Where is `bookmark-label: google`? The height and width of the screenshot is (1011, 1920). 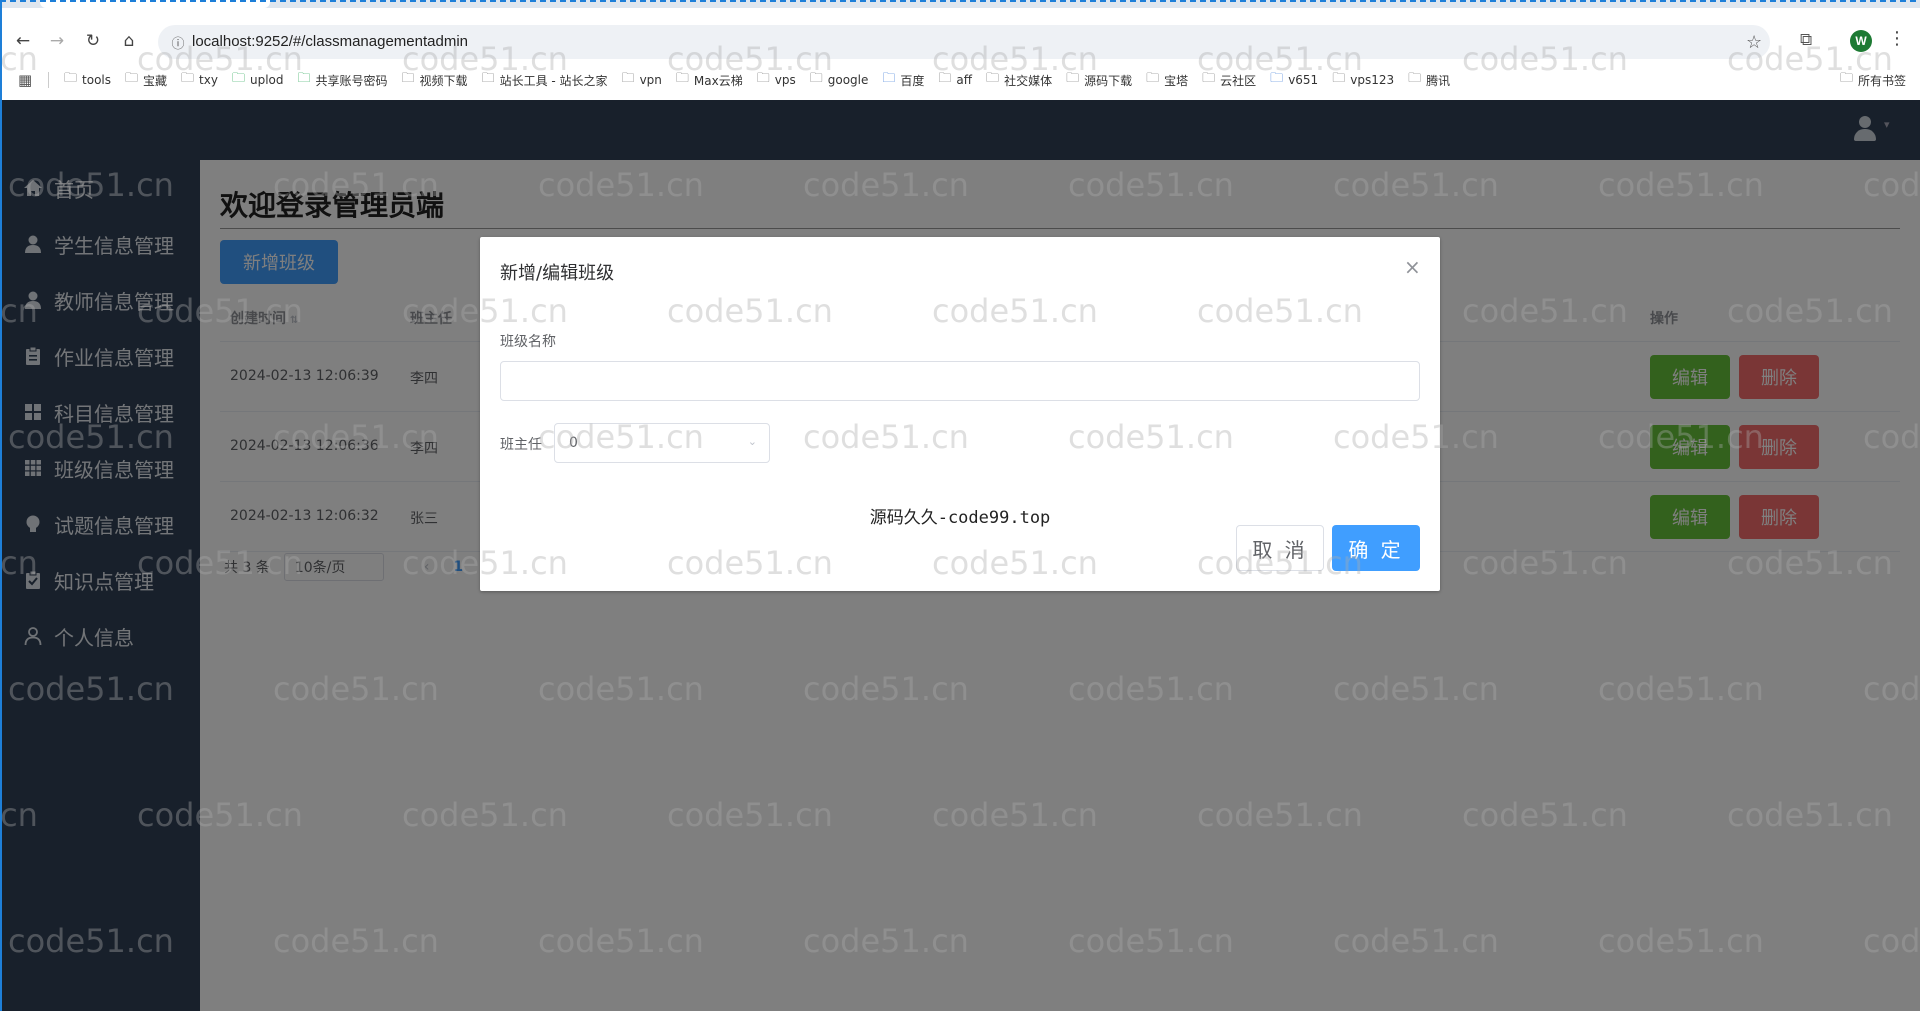 bookmark-label: google is located at coordinates (848, 80).